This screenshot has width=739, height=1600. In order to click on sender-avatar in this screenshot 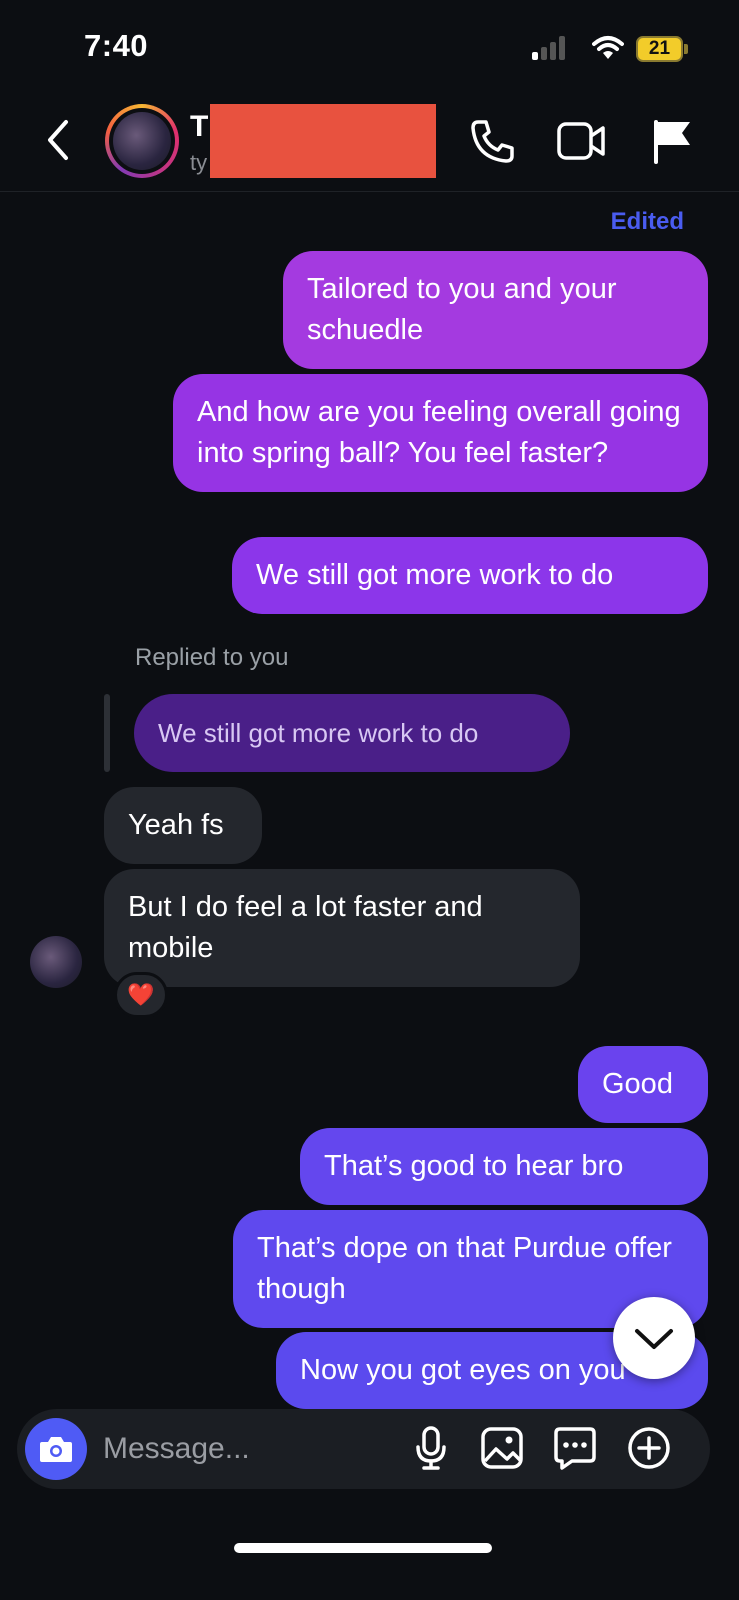, I will do `click(56, 962)`.